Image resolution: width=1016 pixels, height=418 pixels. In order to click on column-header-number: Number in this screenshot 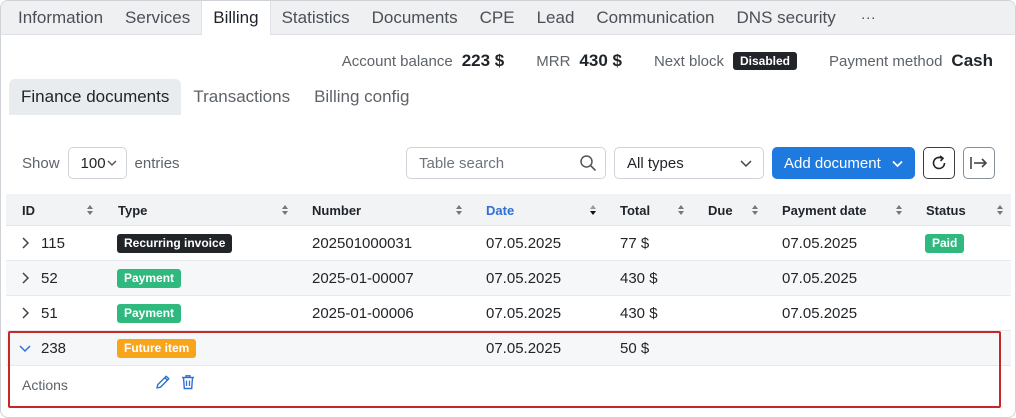, I will do `click(336, 210)`.